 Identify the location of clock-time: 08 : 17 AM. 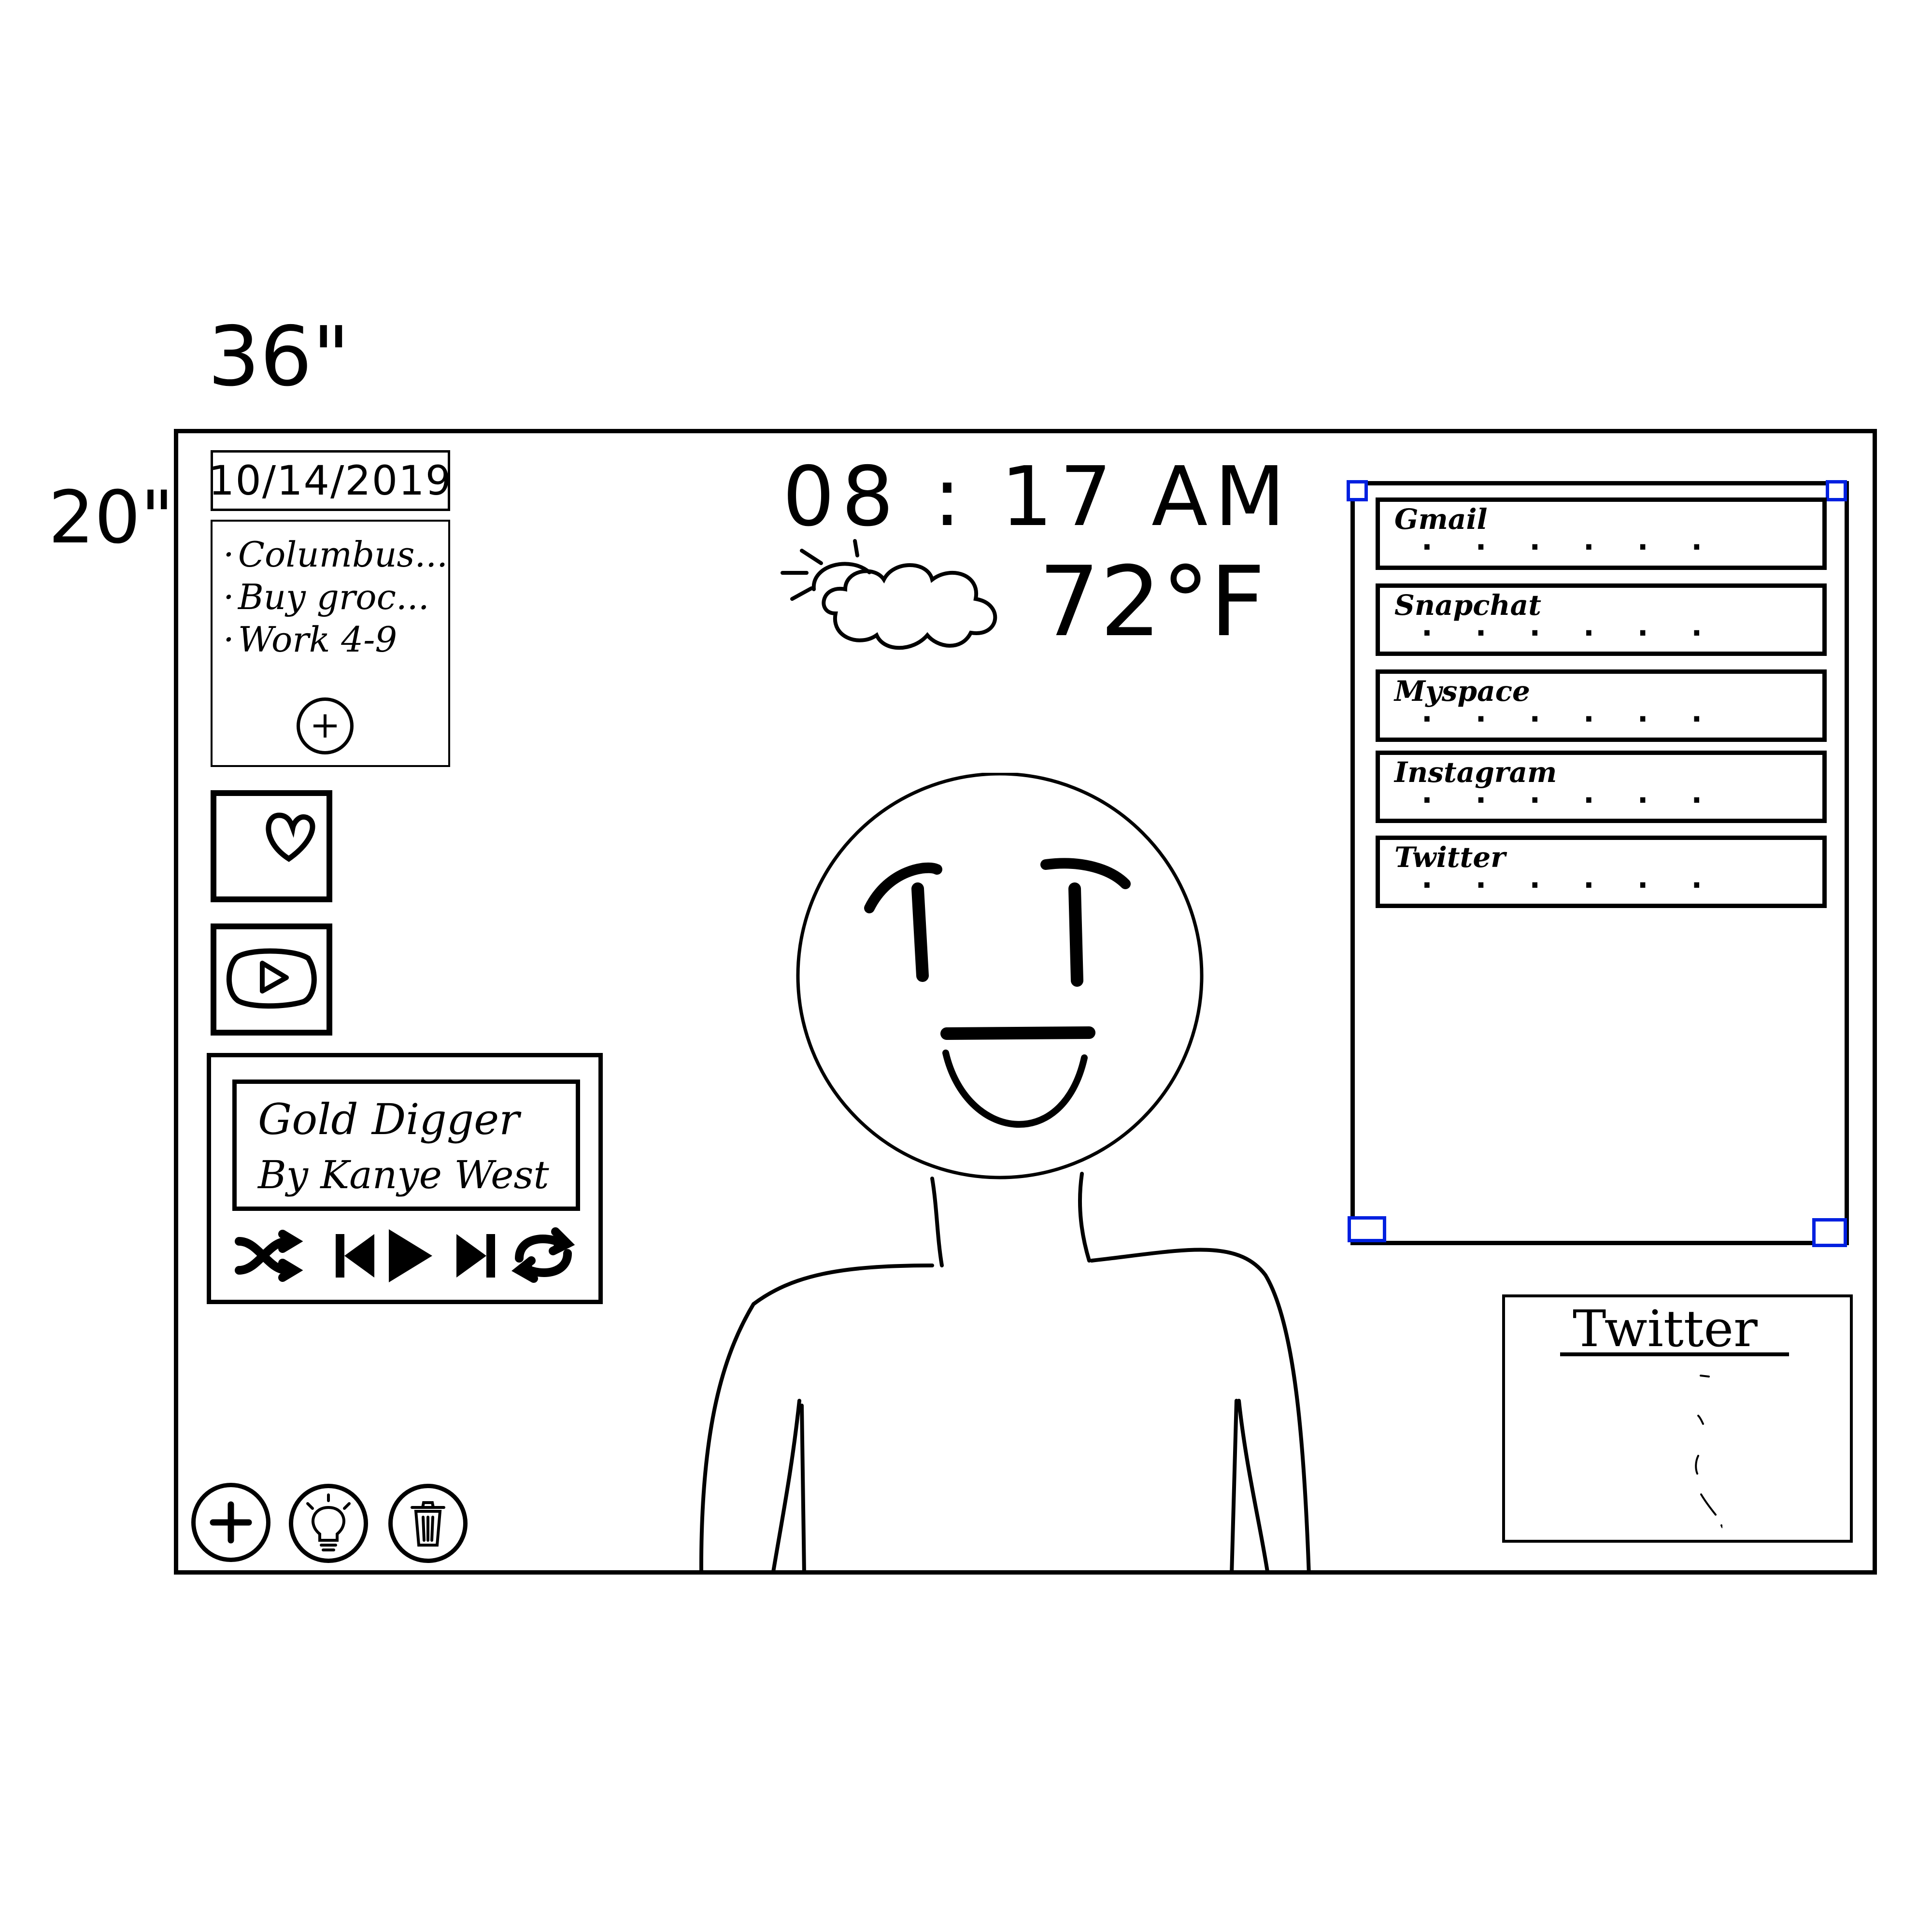
(1037, 497).